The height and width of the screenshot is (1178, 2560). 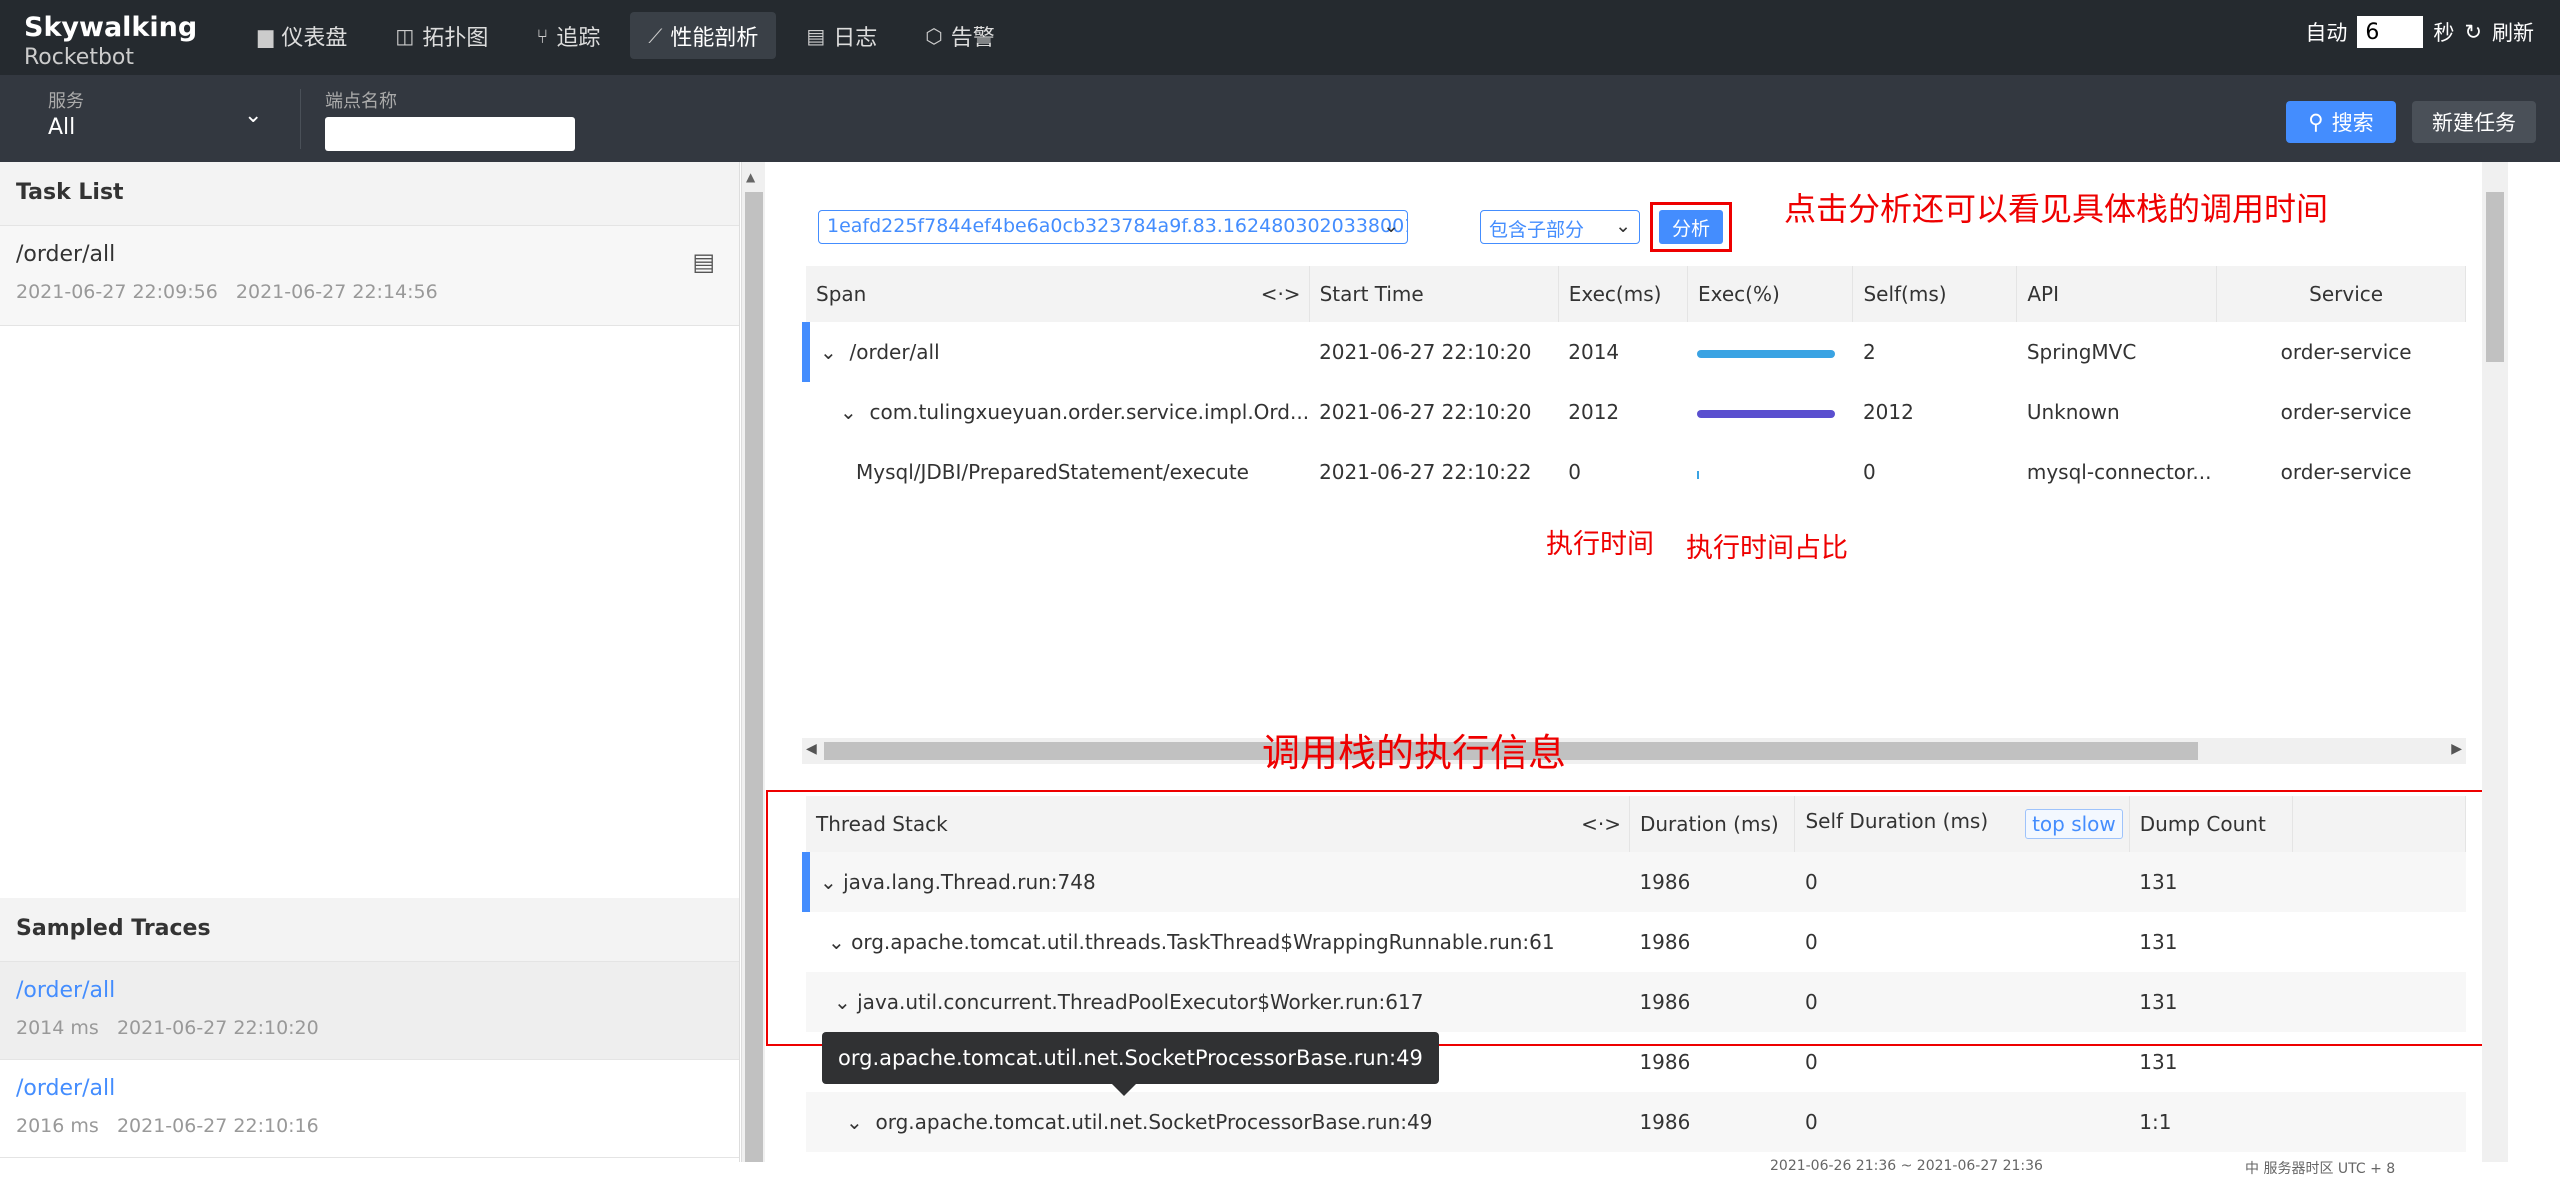 I want to click on span-self: 2012, so click(x=1888, y=412).